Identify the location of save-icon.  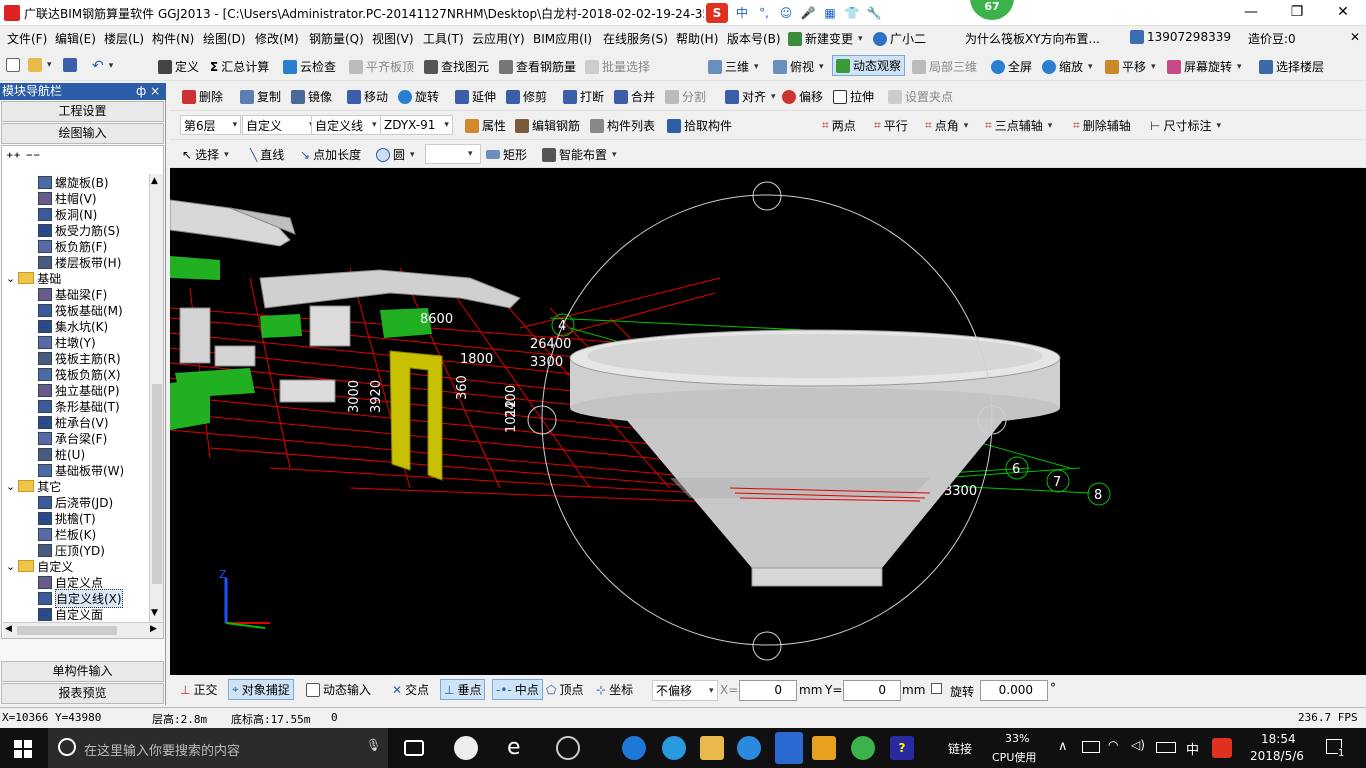
(70, 65).